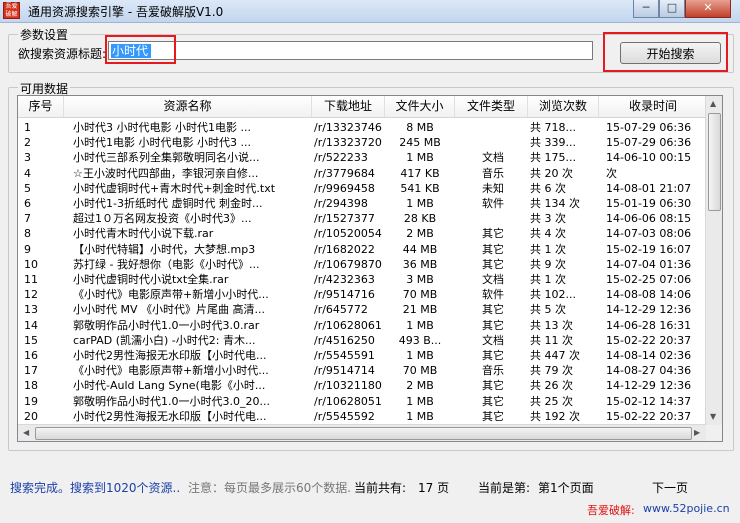  Describe the element at coordinates (548, 264) in the screenshot. I see `cell-views: 共 9 次` at that location.